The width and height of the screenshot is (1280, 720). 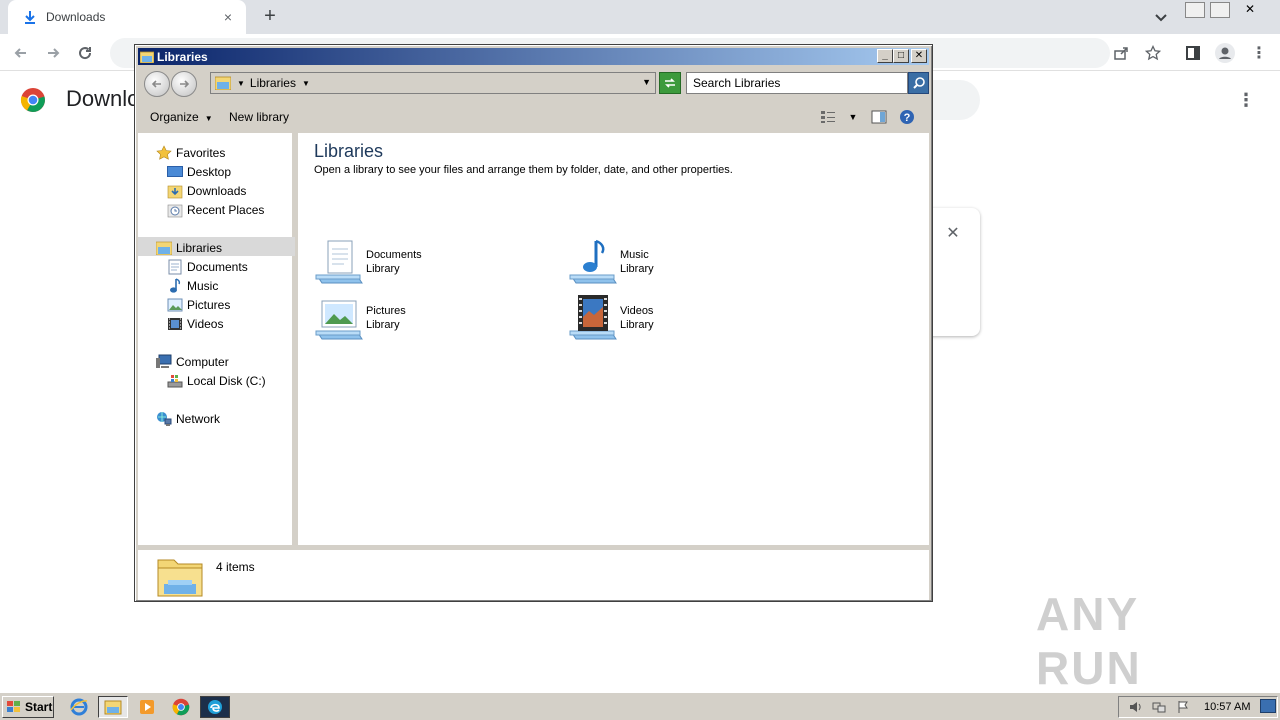 I want to click on computer-icon, so click(x=164, y=361).